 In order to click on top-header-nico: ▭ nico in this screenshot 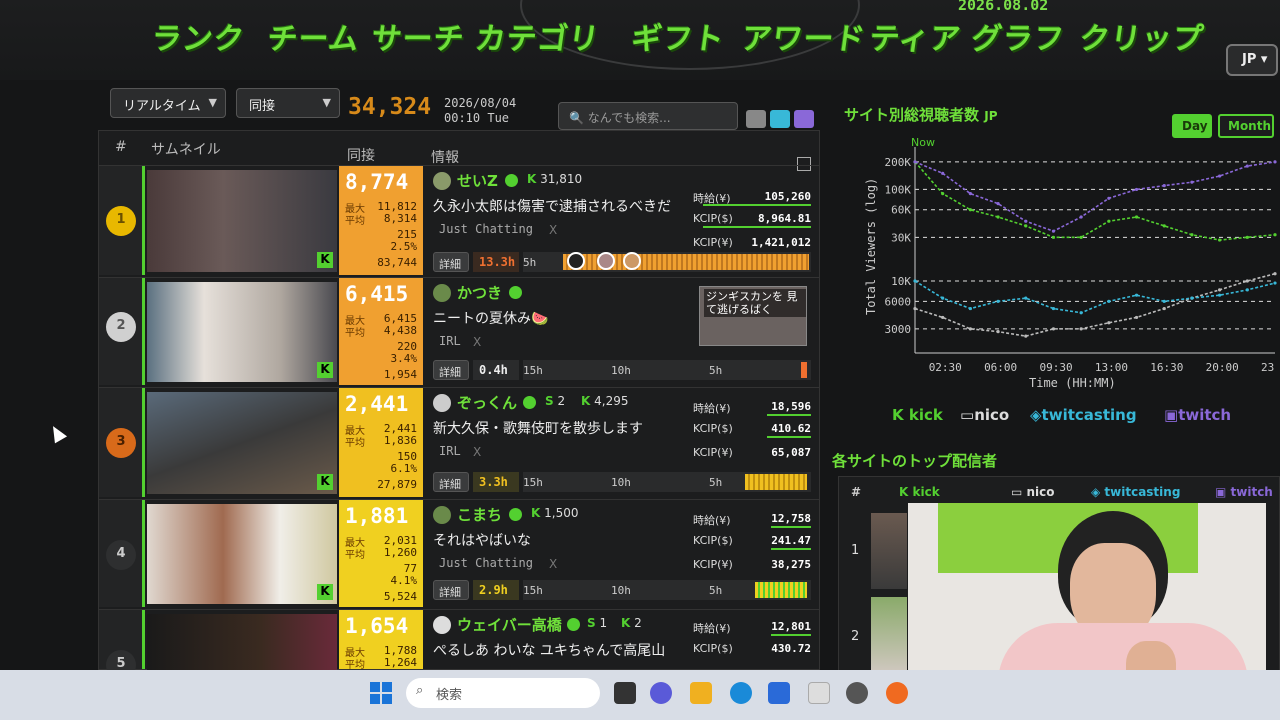, I will do `click(1033, 492)`.